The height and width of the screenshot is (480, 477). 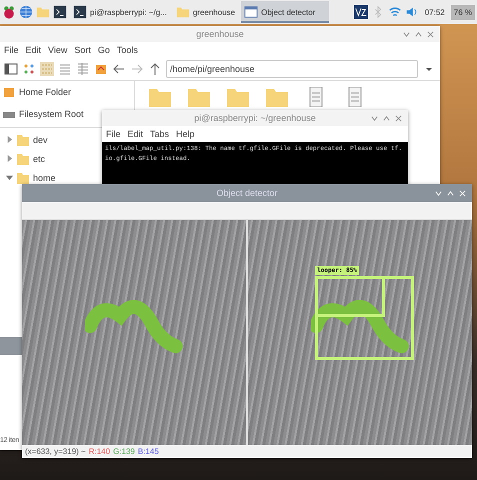 I want to click on menu-item: Tools, so click(x=127, y=50).